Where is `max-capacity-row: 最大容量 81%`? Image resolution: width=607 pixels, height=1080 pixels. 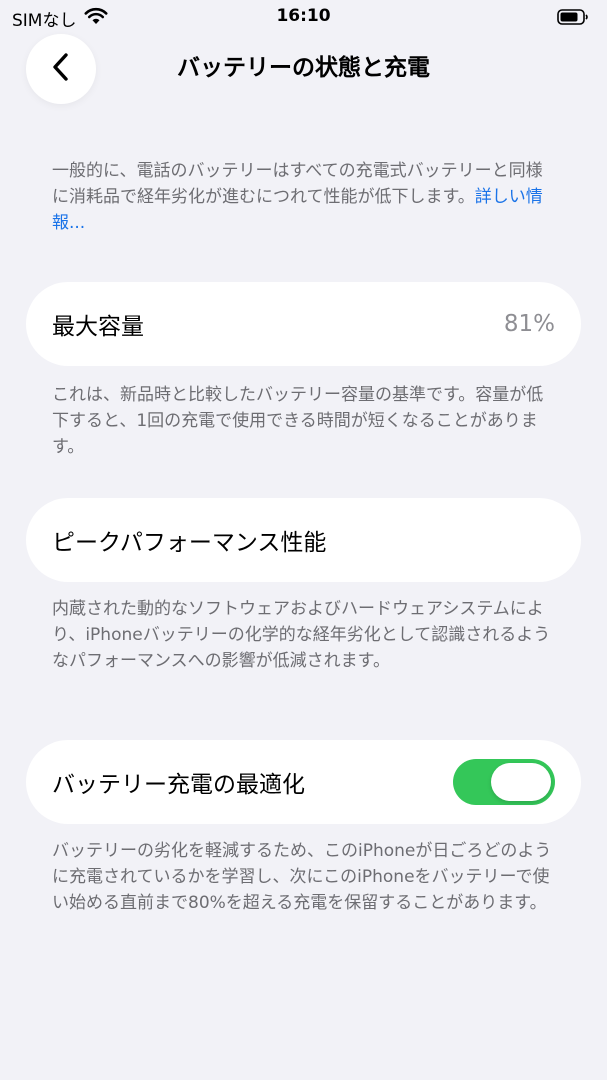 max-capacity-row: 最大容量 81% is located at coordinates (303, 324).